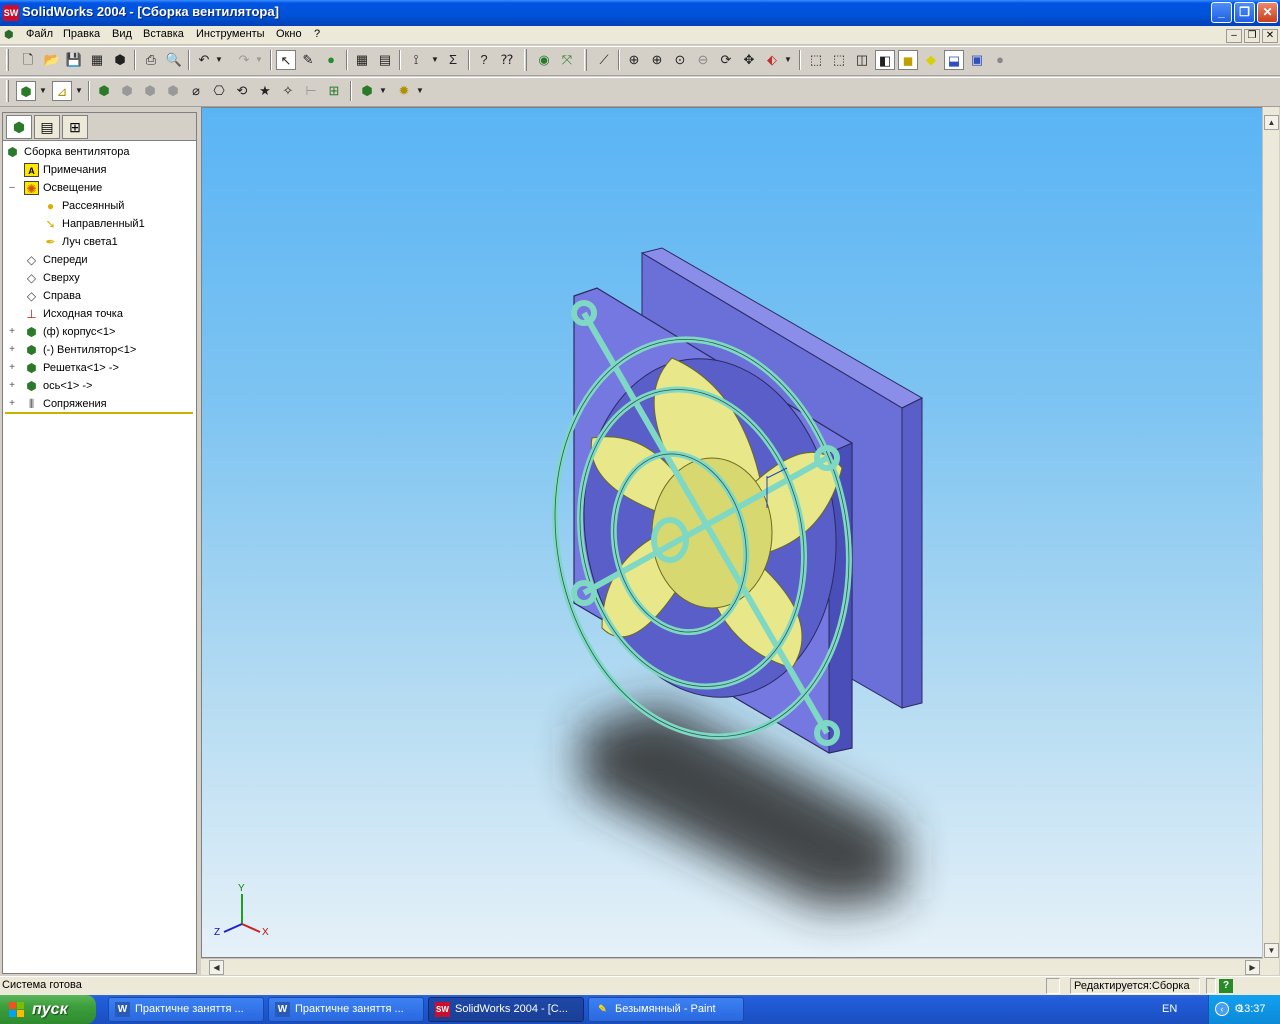  Describe the element at coordinates (317, 34) in the screenshot. I see `menu-help: ?` at that location.